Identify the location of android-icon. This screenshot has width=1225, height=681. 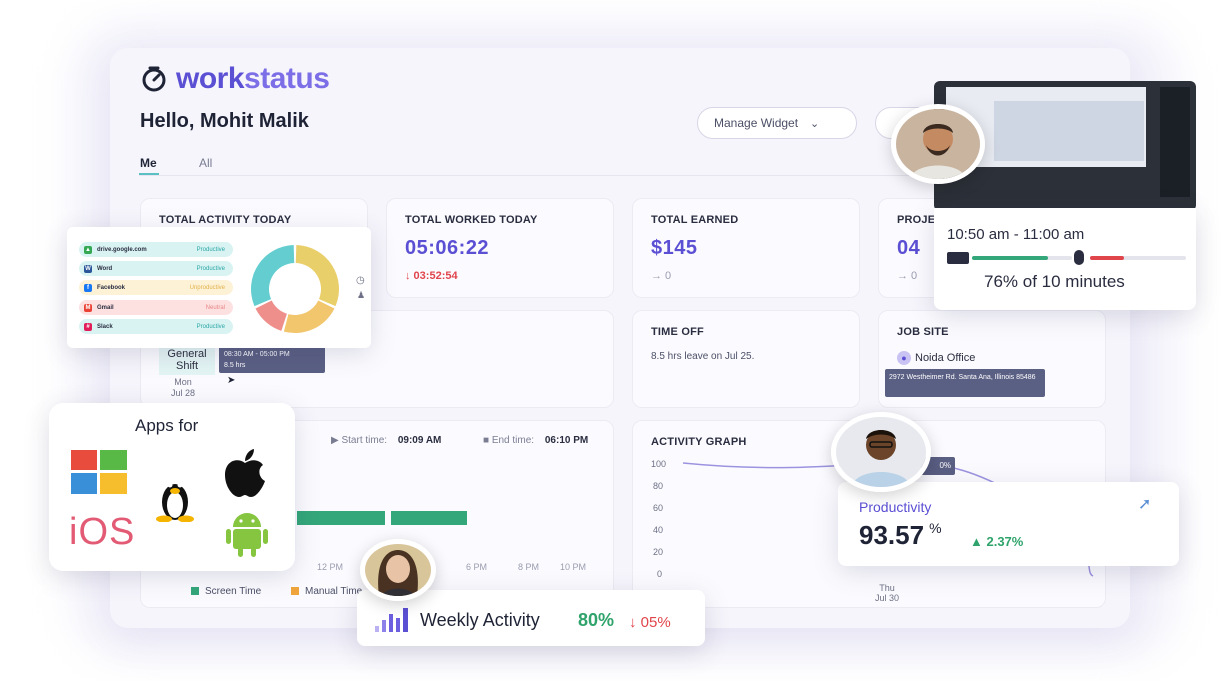
(247, 533).